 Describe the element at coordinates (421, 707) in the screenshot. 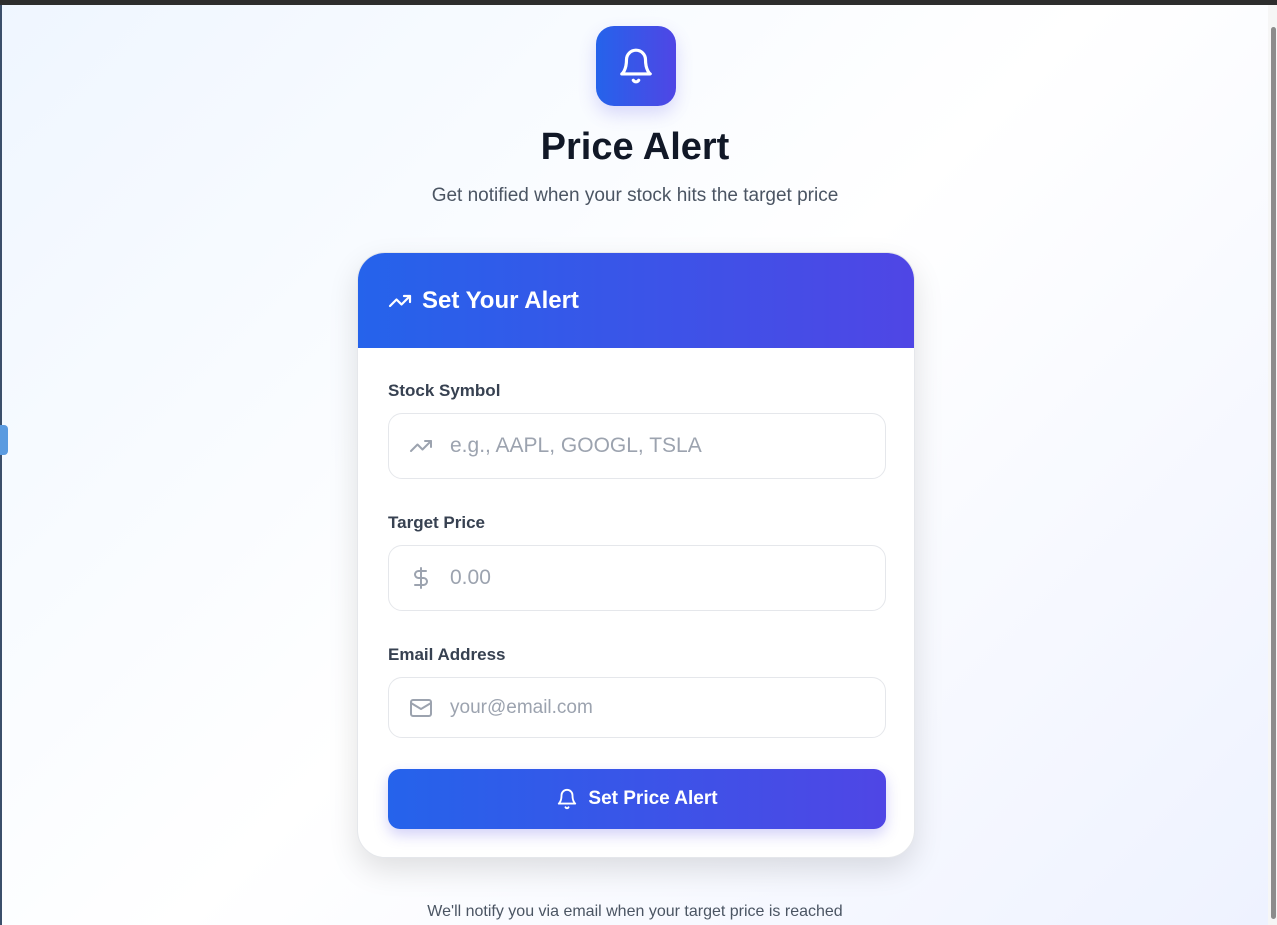

I see `mail-icon` at that location.